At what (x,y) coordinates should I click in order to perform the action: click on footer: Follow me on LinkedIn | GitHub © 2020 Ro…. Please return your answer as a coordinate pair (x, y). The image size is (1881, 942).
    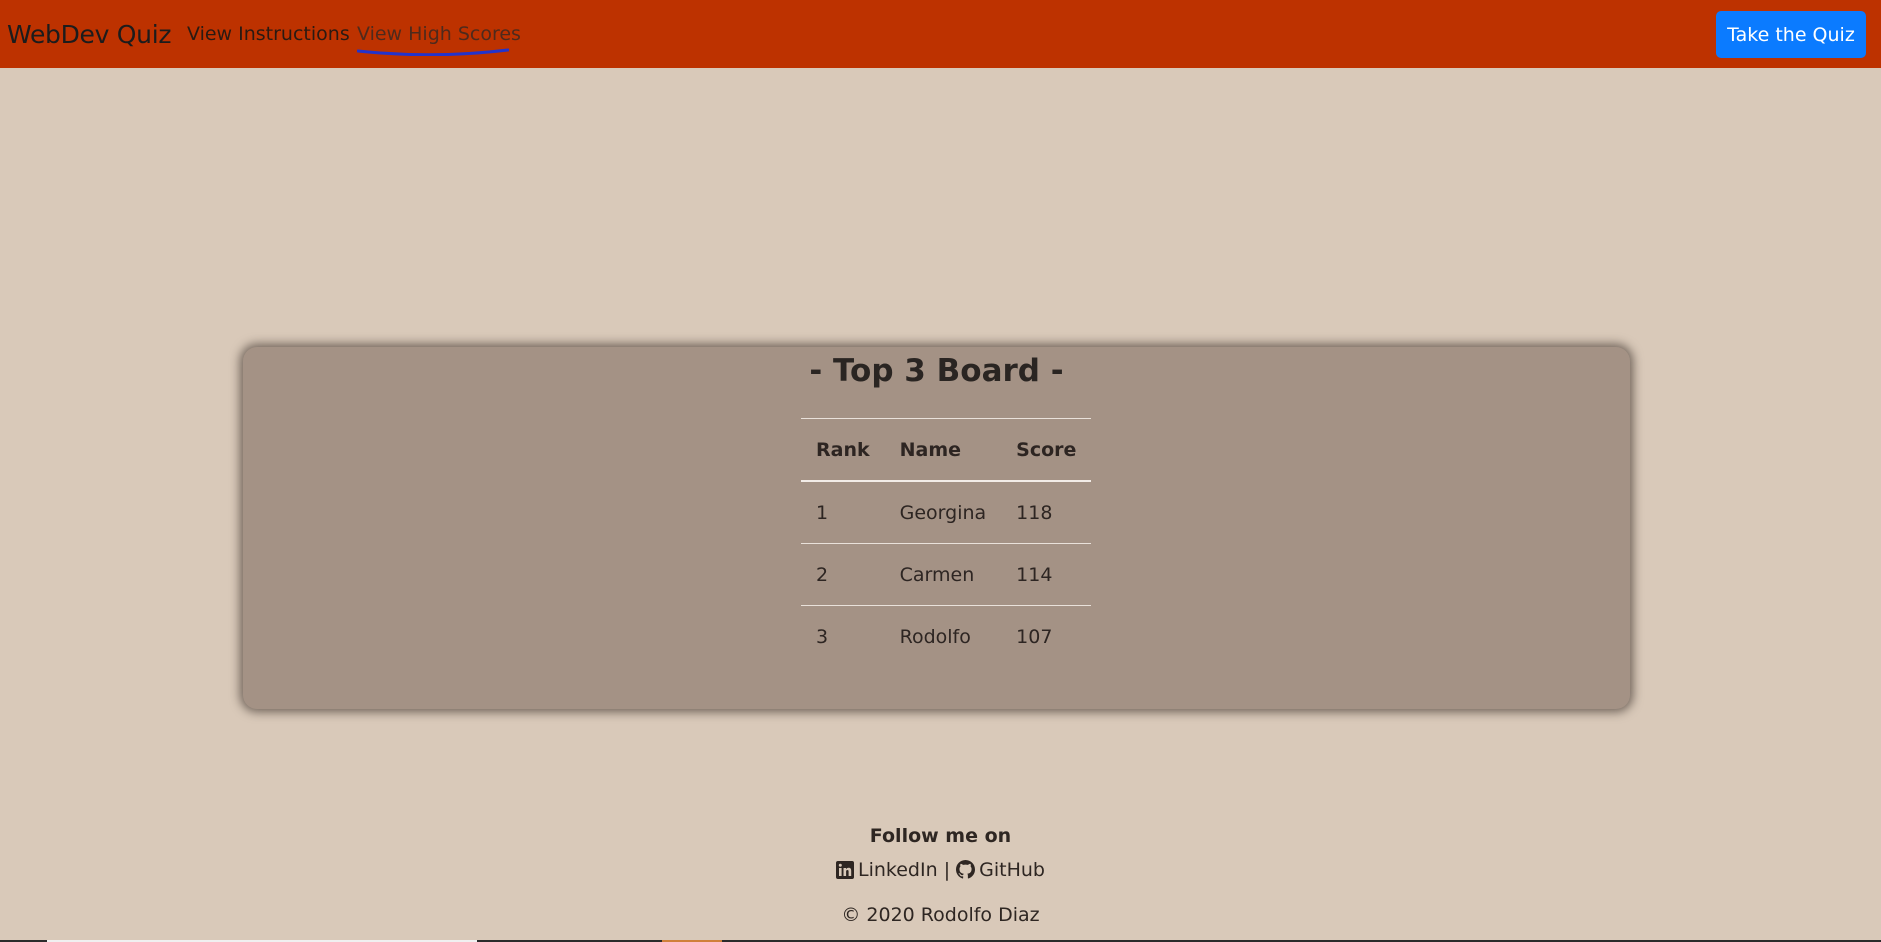
    Looking at the image, I should click on (940, 875).